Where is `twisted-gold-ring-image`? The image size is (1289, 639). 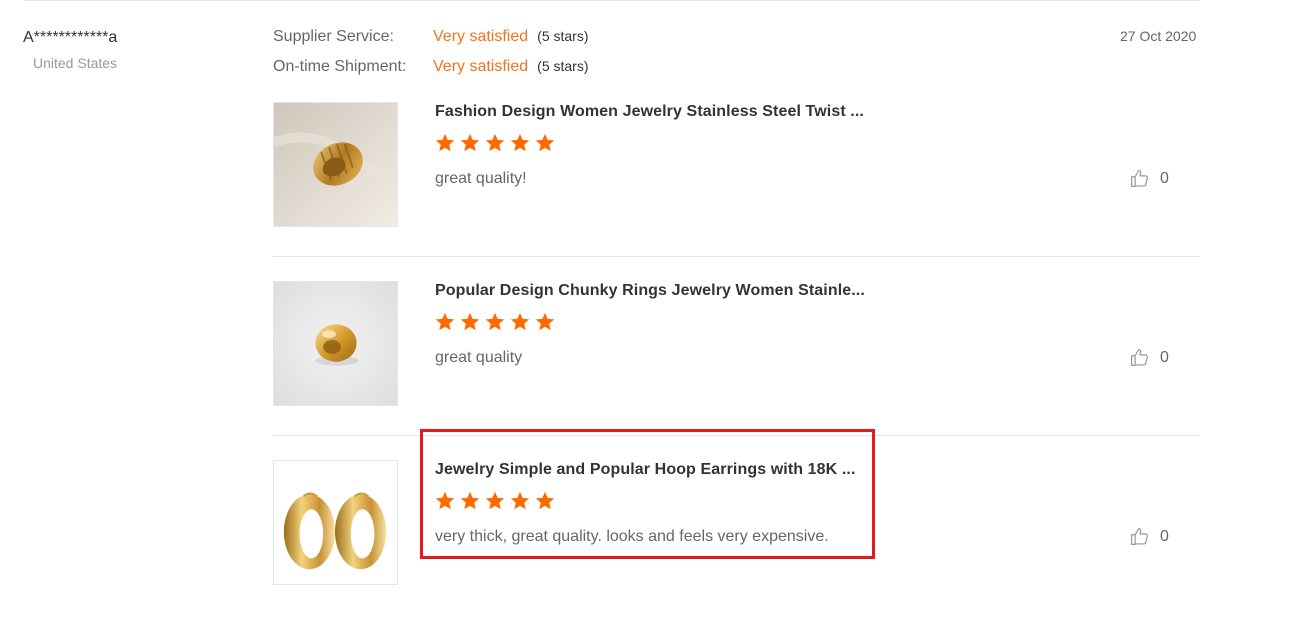
twisted-gold-ring-image is located at coordinates (335, 164).